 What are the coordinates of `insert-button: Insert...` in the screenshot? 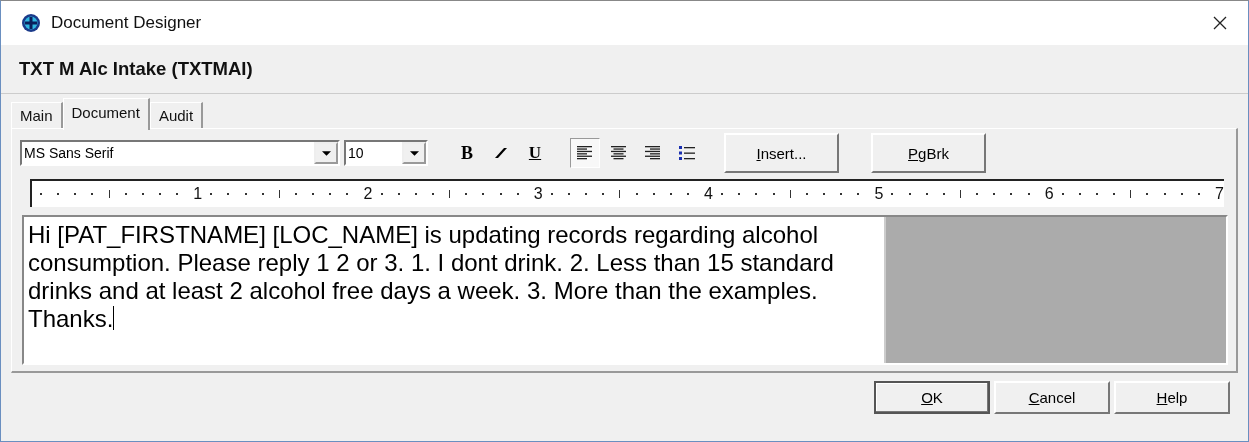 It's located at (781, 153).